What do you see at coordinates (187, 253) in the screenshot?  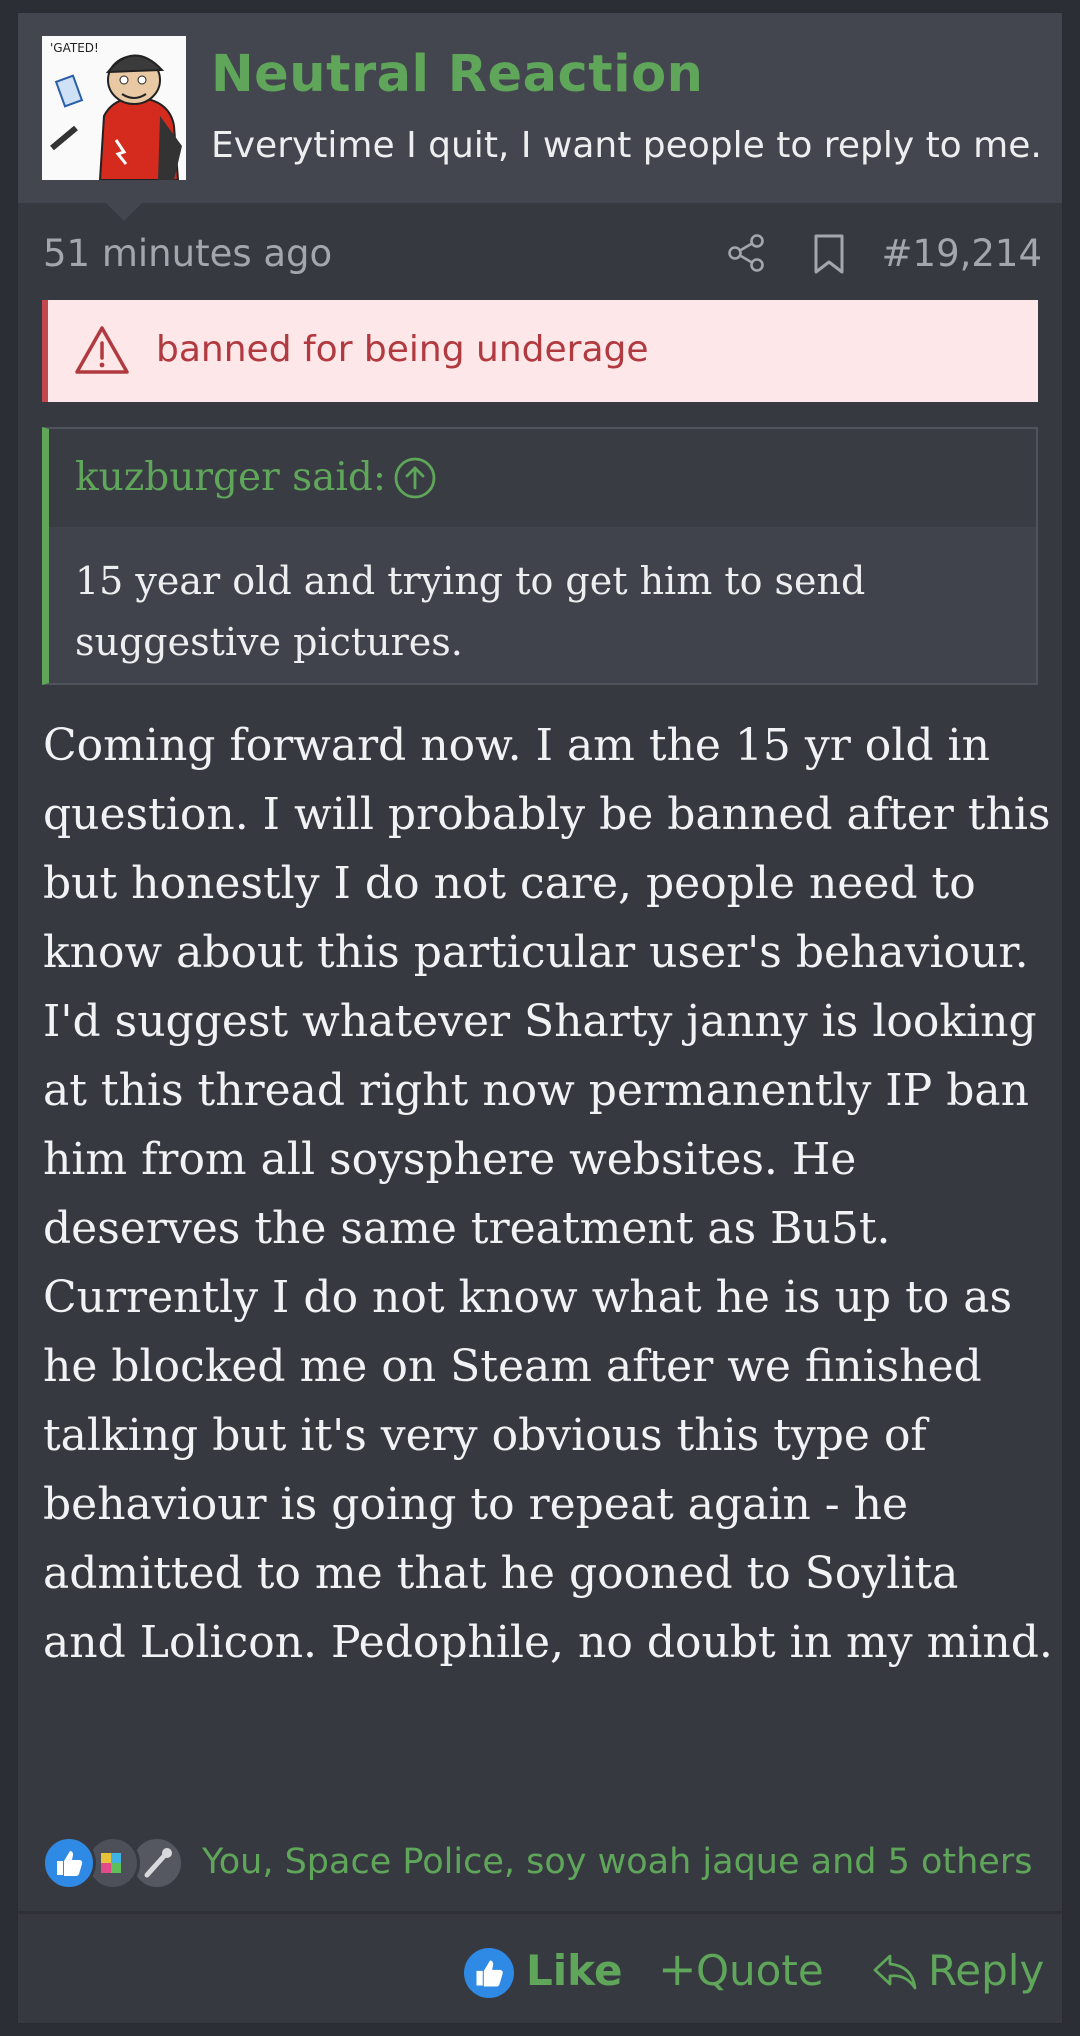 I see `post-timestamp: 51 minutes ago` at bounding box center [187, 253].